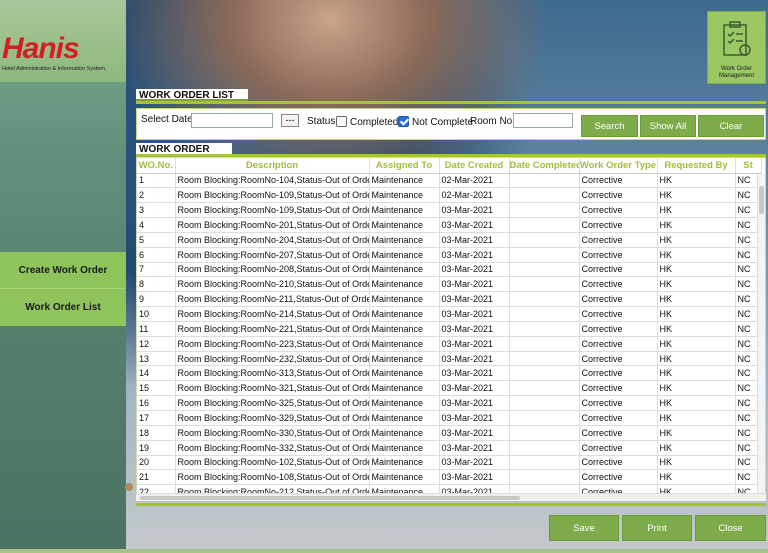 The height and width of the screenshot is (553, 768). I want to click on show-all-button: Show All, so click(668, 126).